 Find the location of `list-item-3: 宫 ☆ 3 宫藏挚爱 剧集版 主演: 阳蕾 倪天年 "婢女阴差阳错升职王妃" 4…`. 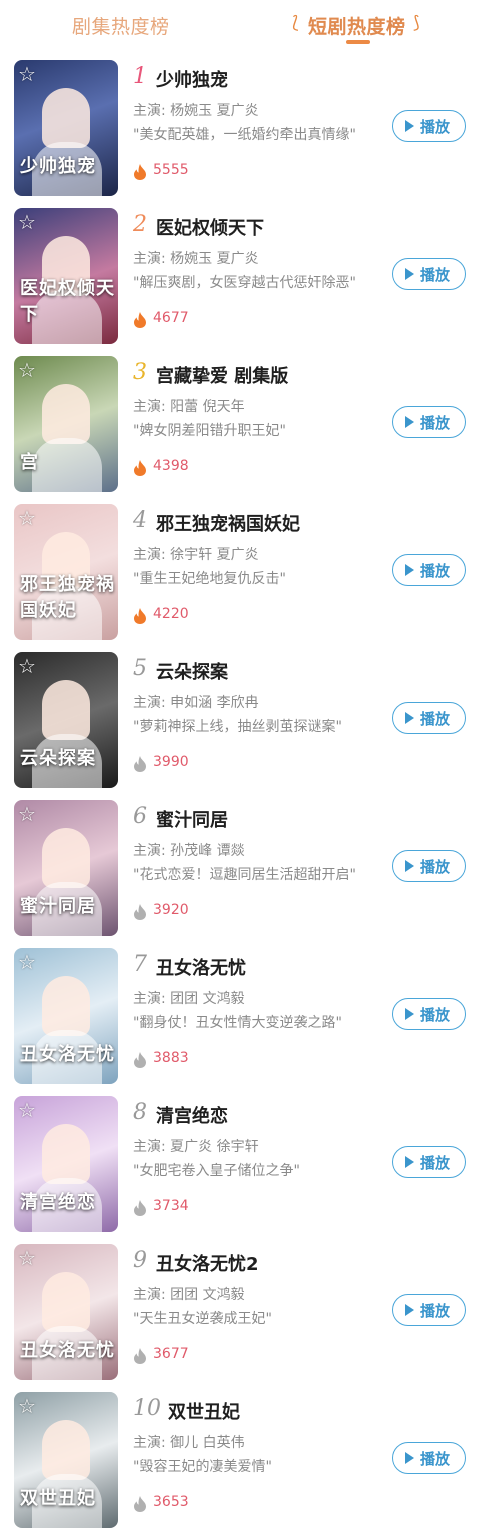

list-item-3: 宫 ☆ 3 宫藏挚爱 剧集版 主演: 阳蕾 倪天年 "婢女阴差阳错升职王妃" 4… is located at coordinates (240, 424).